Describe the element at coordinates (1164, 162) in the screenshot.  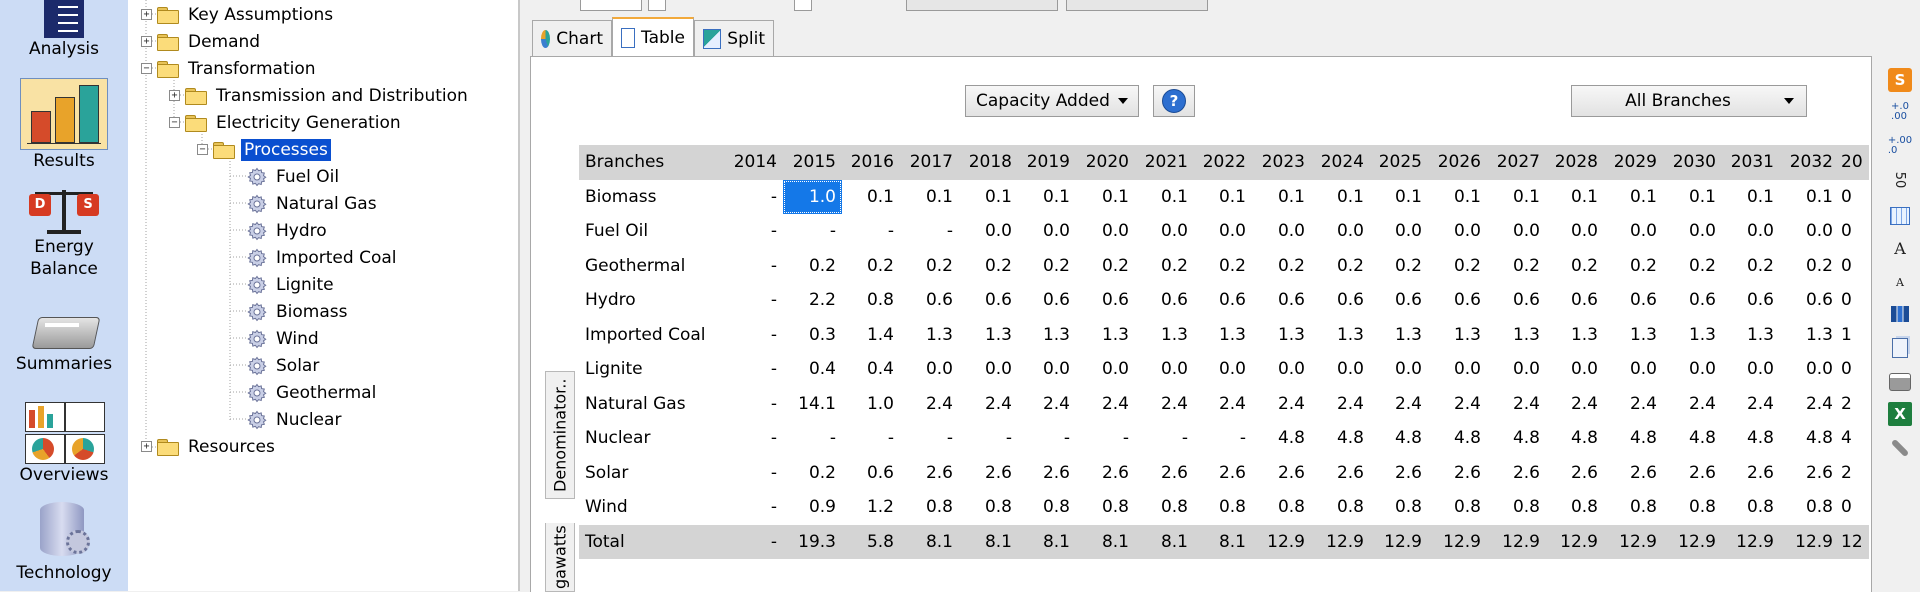
I see `column-header-year: 2021` at that location.